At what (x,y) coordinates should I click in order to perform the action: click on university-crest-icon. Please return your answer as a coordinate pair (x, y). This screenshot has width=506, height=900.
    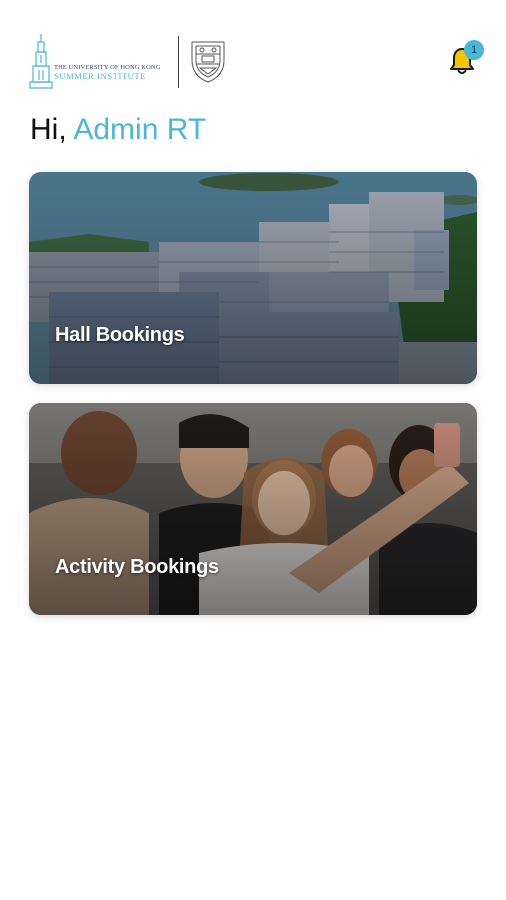
    Looking at the image, I should click on (208, 62).